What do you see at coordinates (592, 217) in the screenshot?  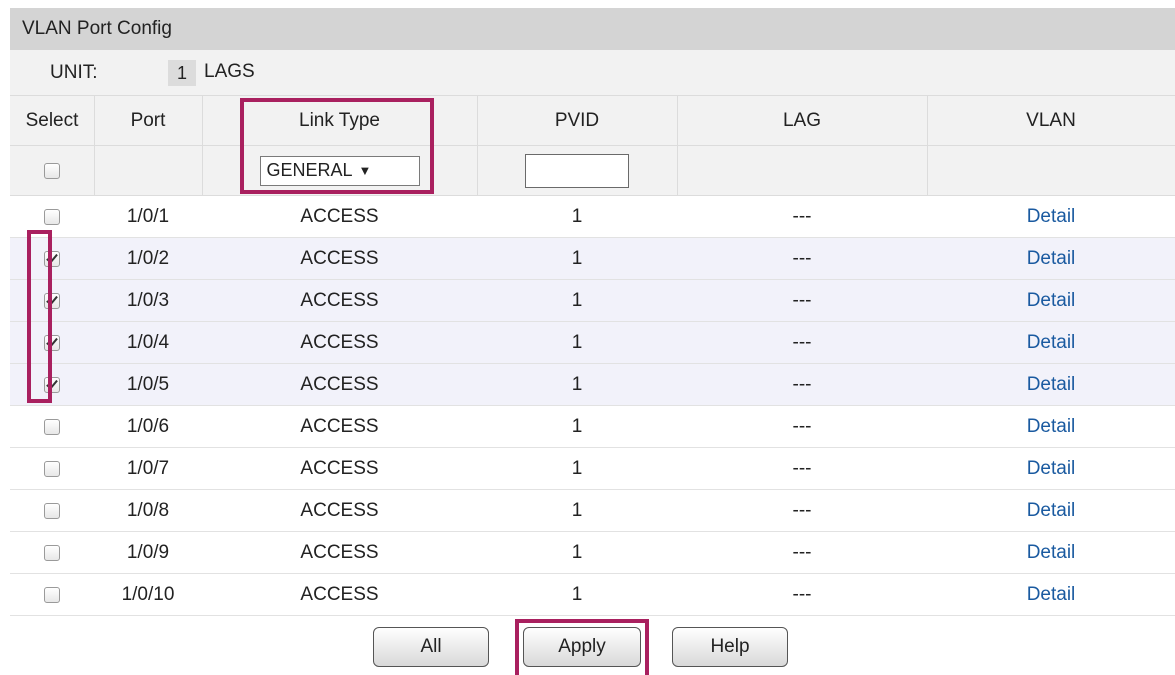 I see `table-row: 1/0/1 ACCESS 1 --- Detail` at bounding box center [592, 217].